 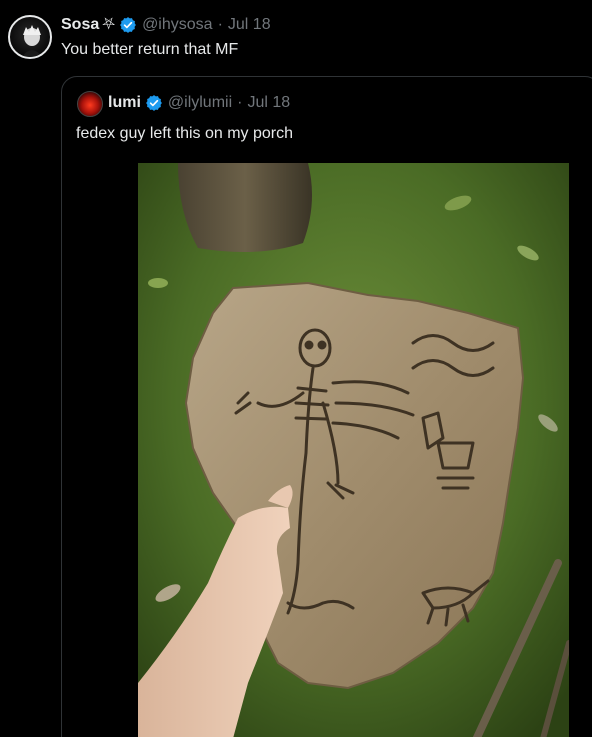 What do you see at coordinates (109, 24) in the screenshot?
I see `pentagram-icon: ⛧` at bounding box center [109, 24].